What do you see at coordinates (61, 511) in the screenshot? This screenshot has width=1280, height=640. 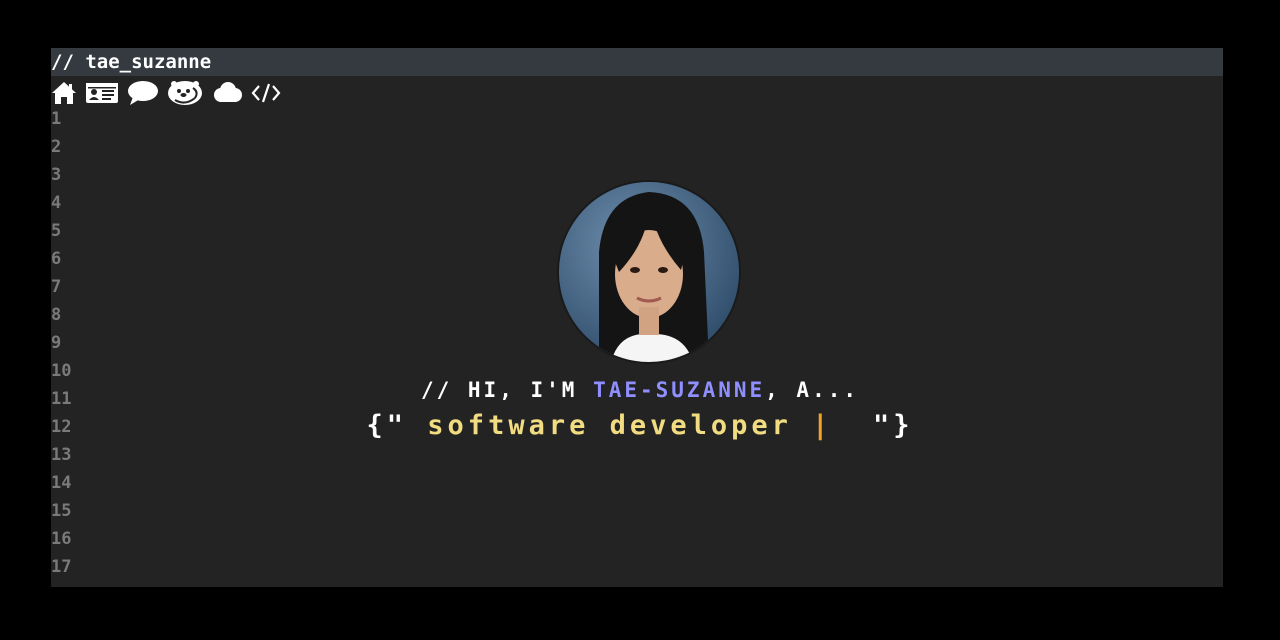 I see `line-number: 15` at bounding box center [61, 511].